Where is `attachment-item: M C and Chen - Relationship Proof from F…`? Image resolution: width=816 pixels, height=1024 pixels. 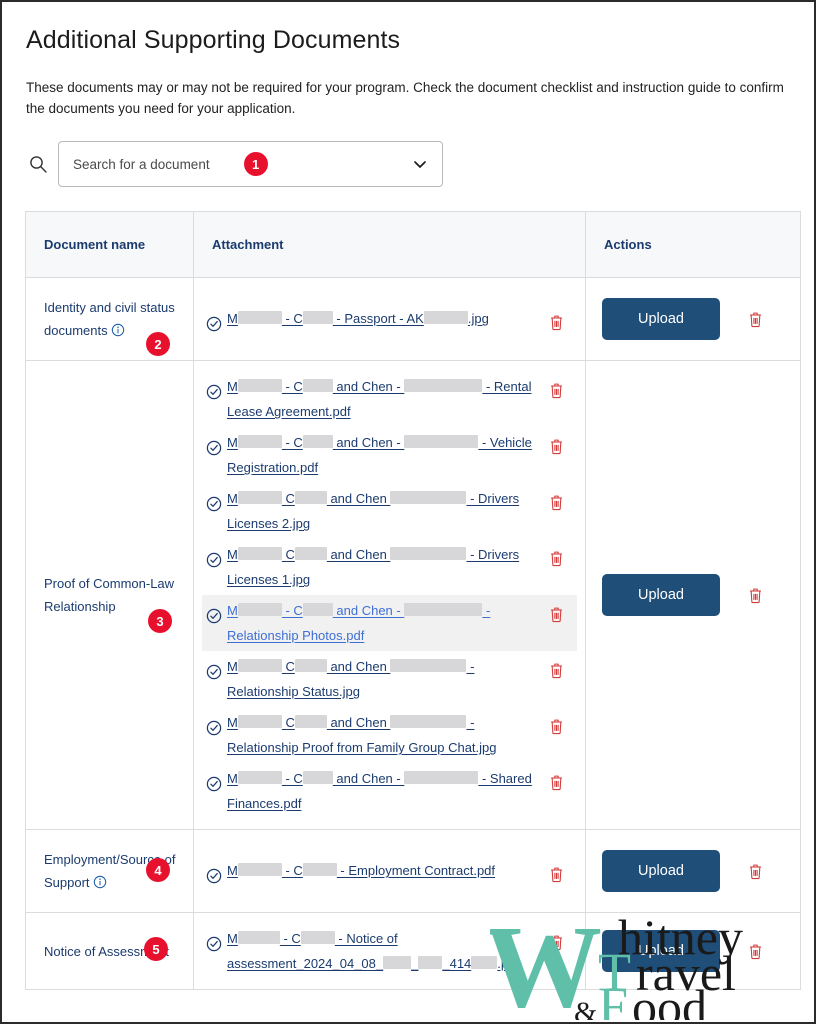
attachment-item: M C and Chen - Relationship Proof from F… is located at coordinates (389, 735).